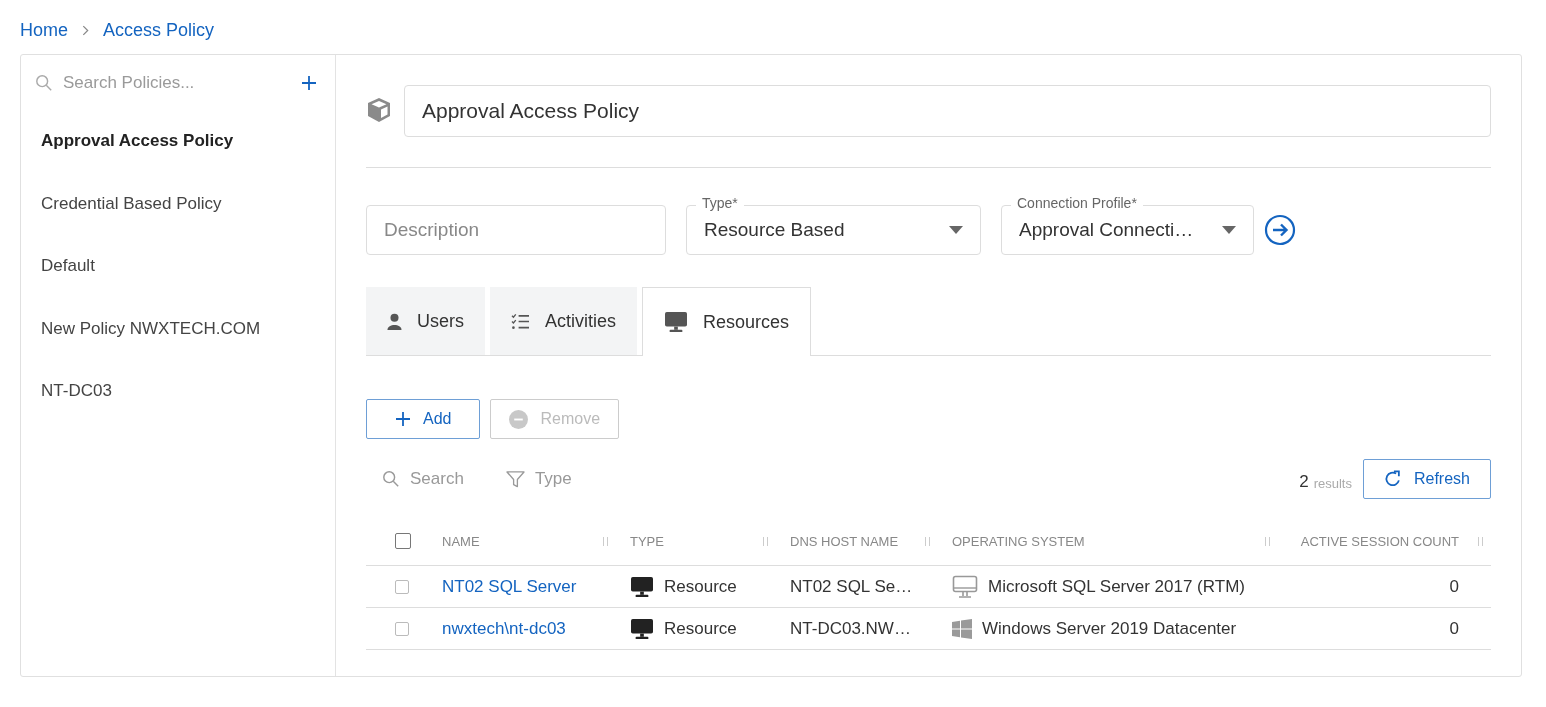 The height and width of the screenshot is (707, 1546). Describe the element at coordinates (394, 321) in the screenshot. I see `user-icon` at that location.